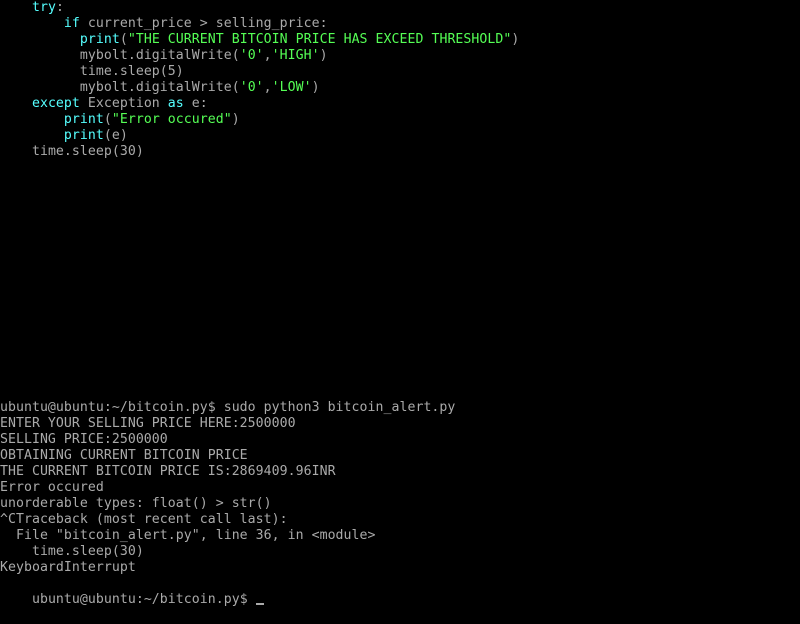  I want to click on code-token: (e), so click(115, 135).